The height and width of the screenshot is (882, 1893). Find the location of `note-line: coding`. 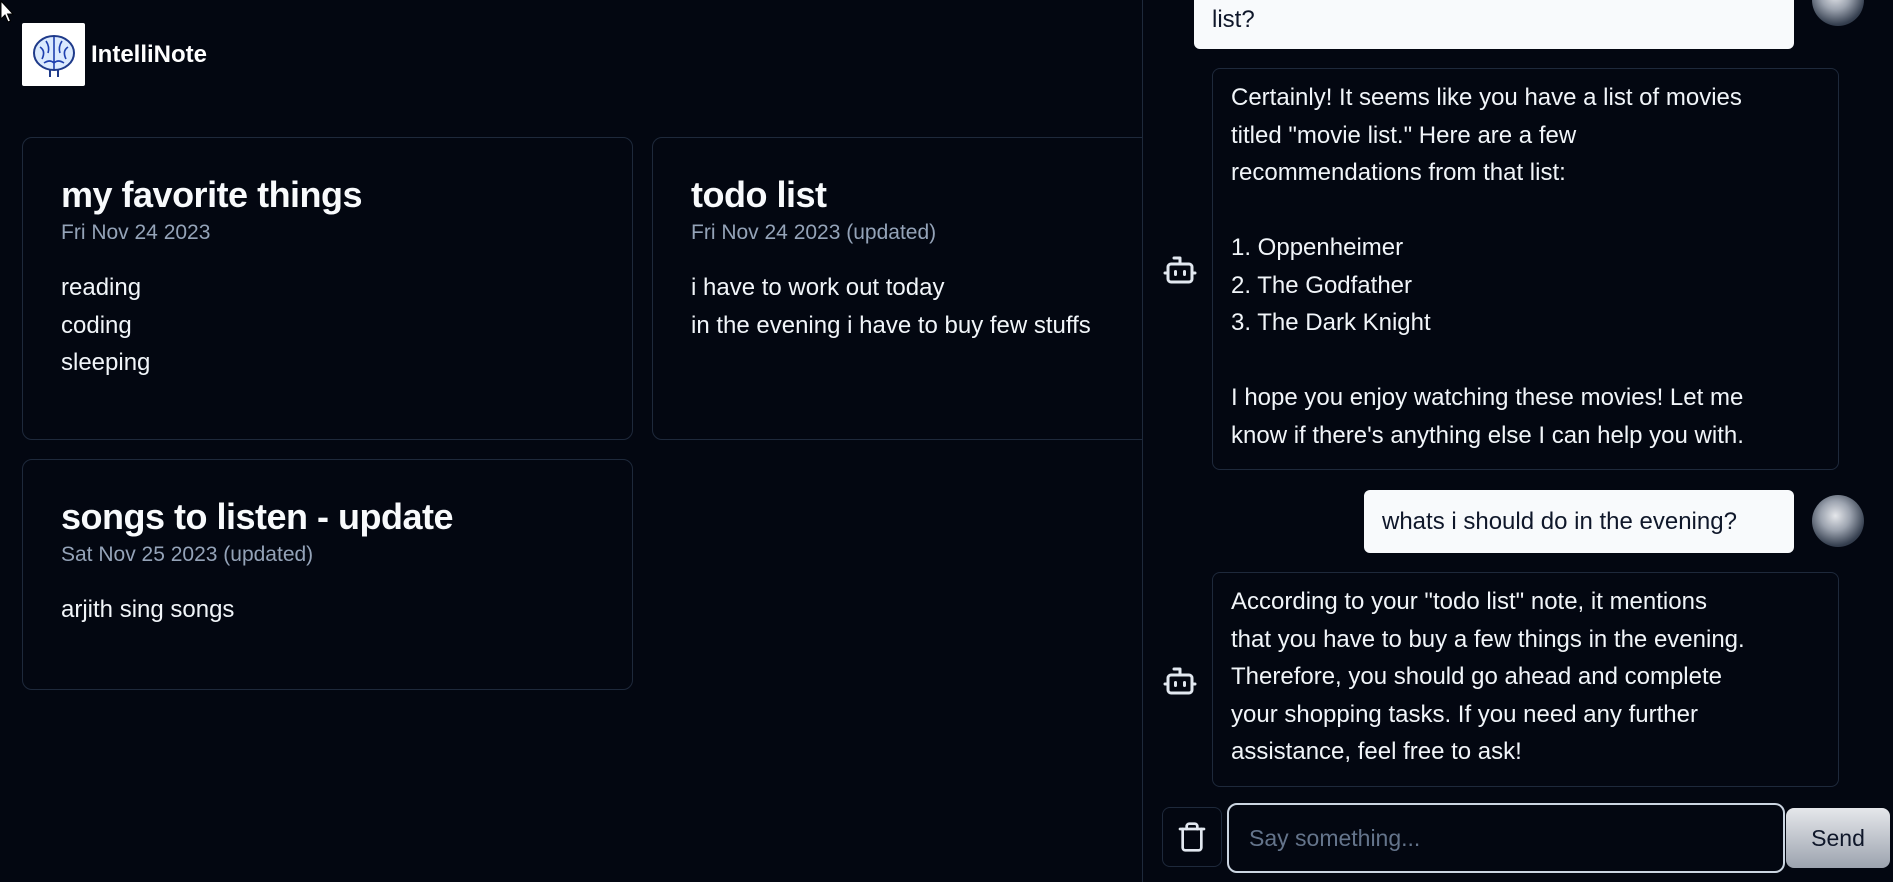

note-line: coding is located at coordinates (96, 325).